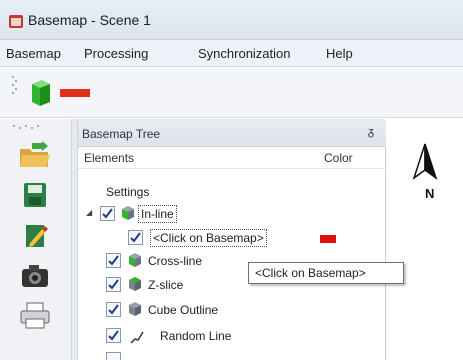  What do you see at coordinates (113, 284) in the screenshot?
I see `checkbox-z-slice` at bounding box center [113, 284].